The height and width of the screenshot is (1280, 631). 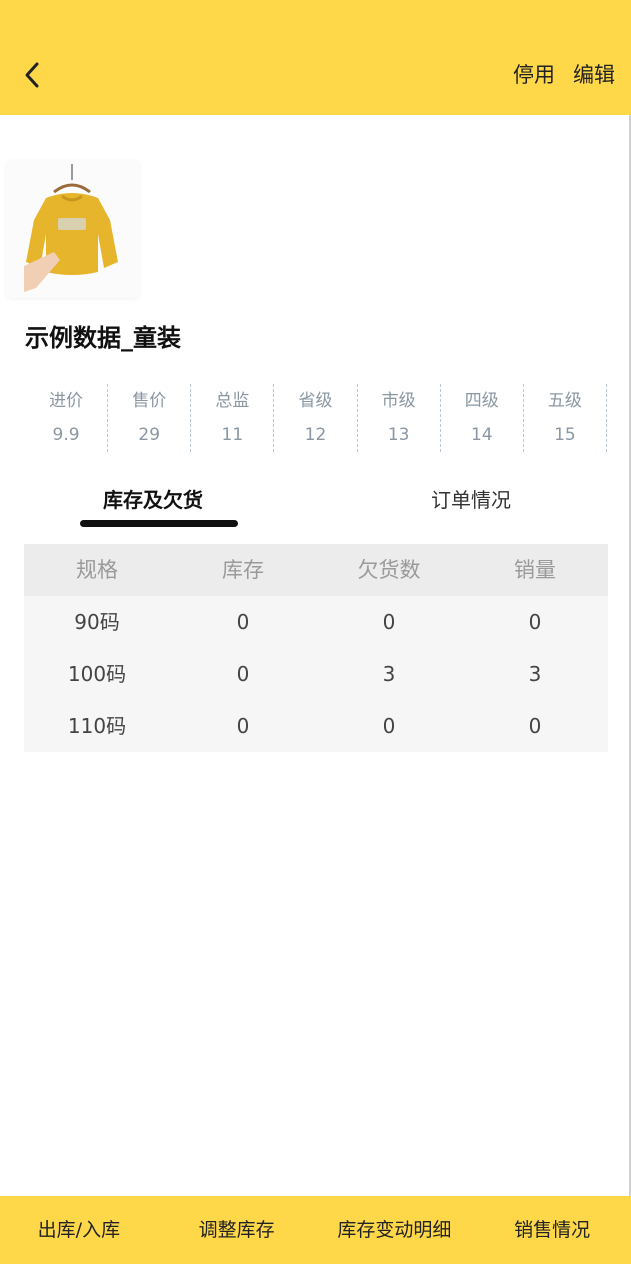 I want to click on table-row: 90码 0 0 0, so click(x=316, y=622).